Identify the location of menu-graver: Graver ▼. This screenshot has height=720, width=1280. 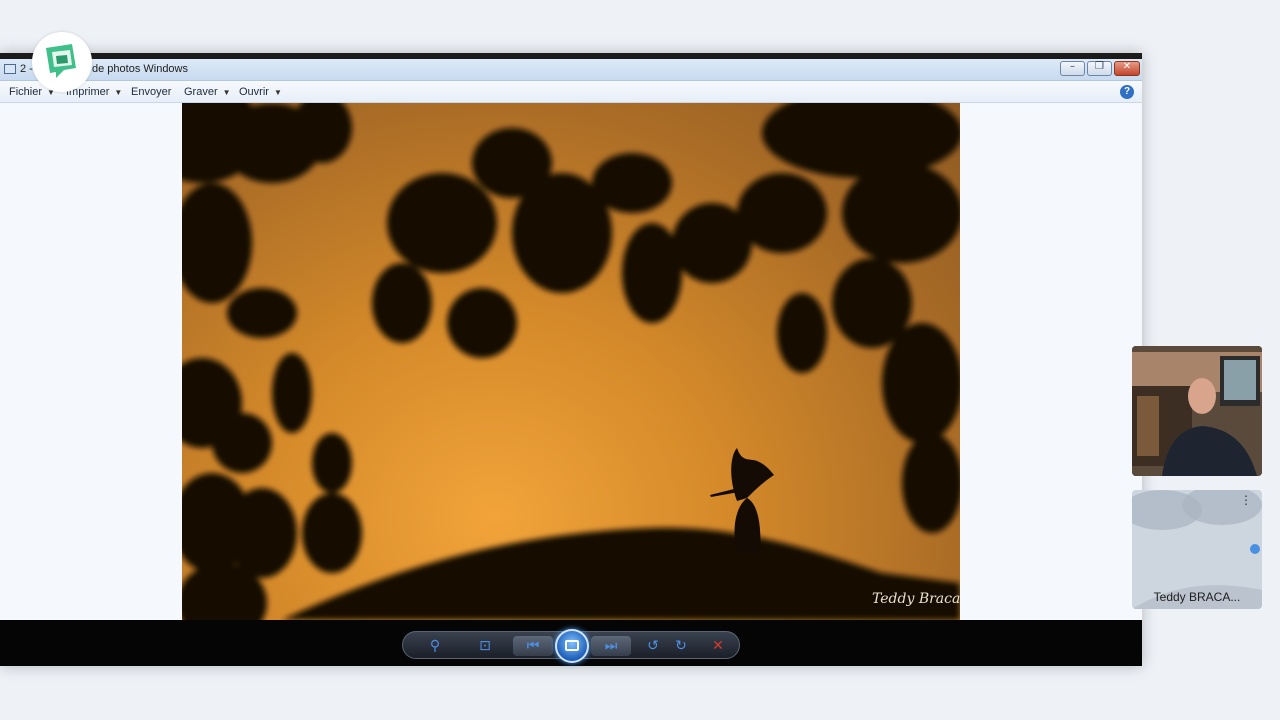
(207, 92).